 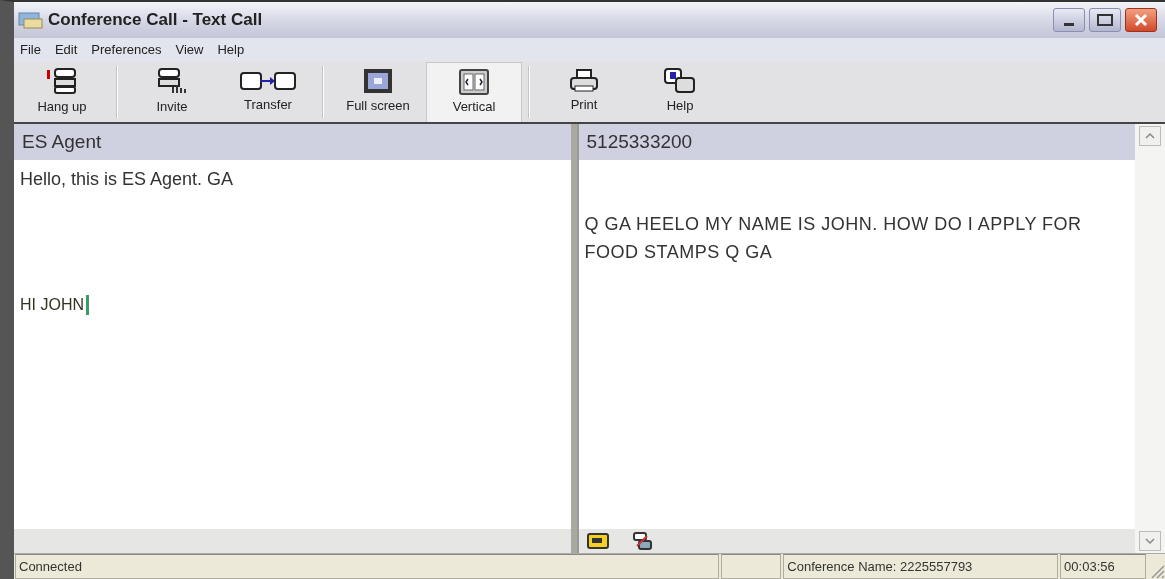 I want to click on message-text: Hello, this is ES Agent. GA, so click(x=127, y=179).